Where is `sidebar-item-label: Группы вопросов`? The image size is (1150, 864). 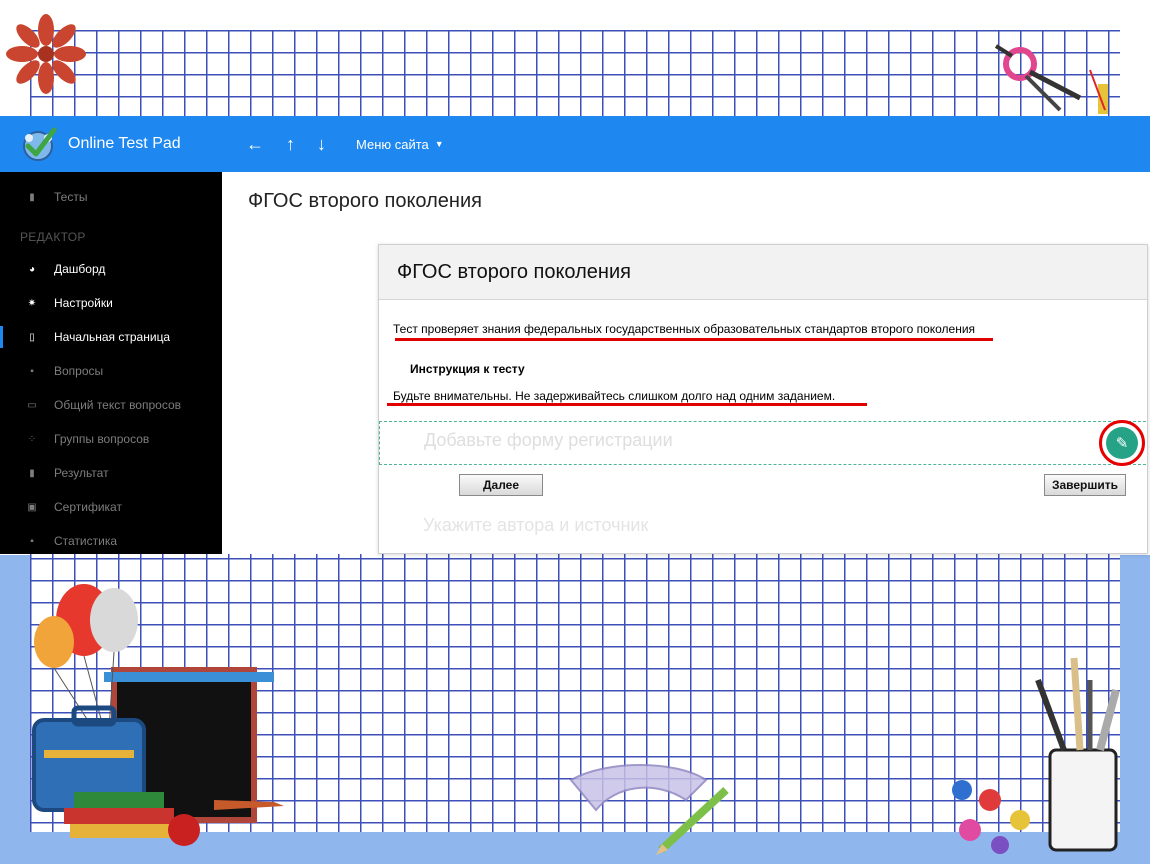 sidebar-item-label: Группы вопросов is located at coordinates (102, 439).